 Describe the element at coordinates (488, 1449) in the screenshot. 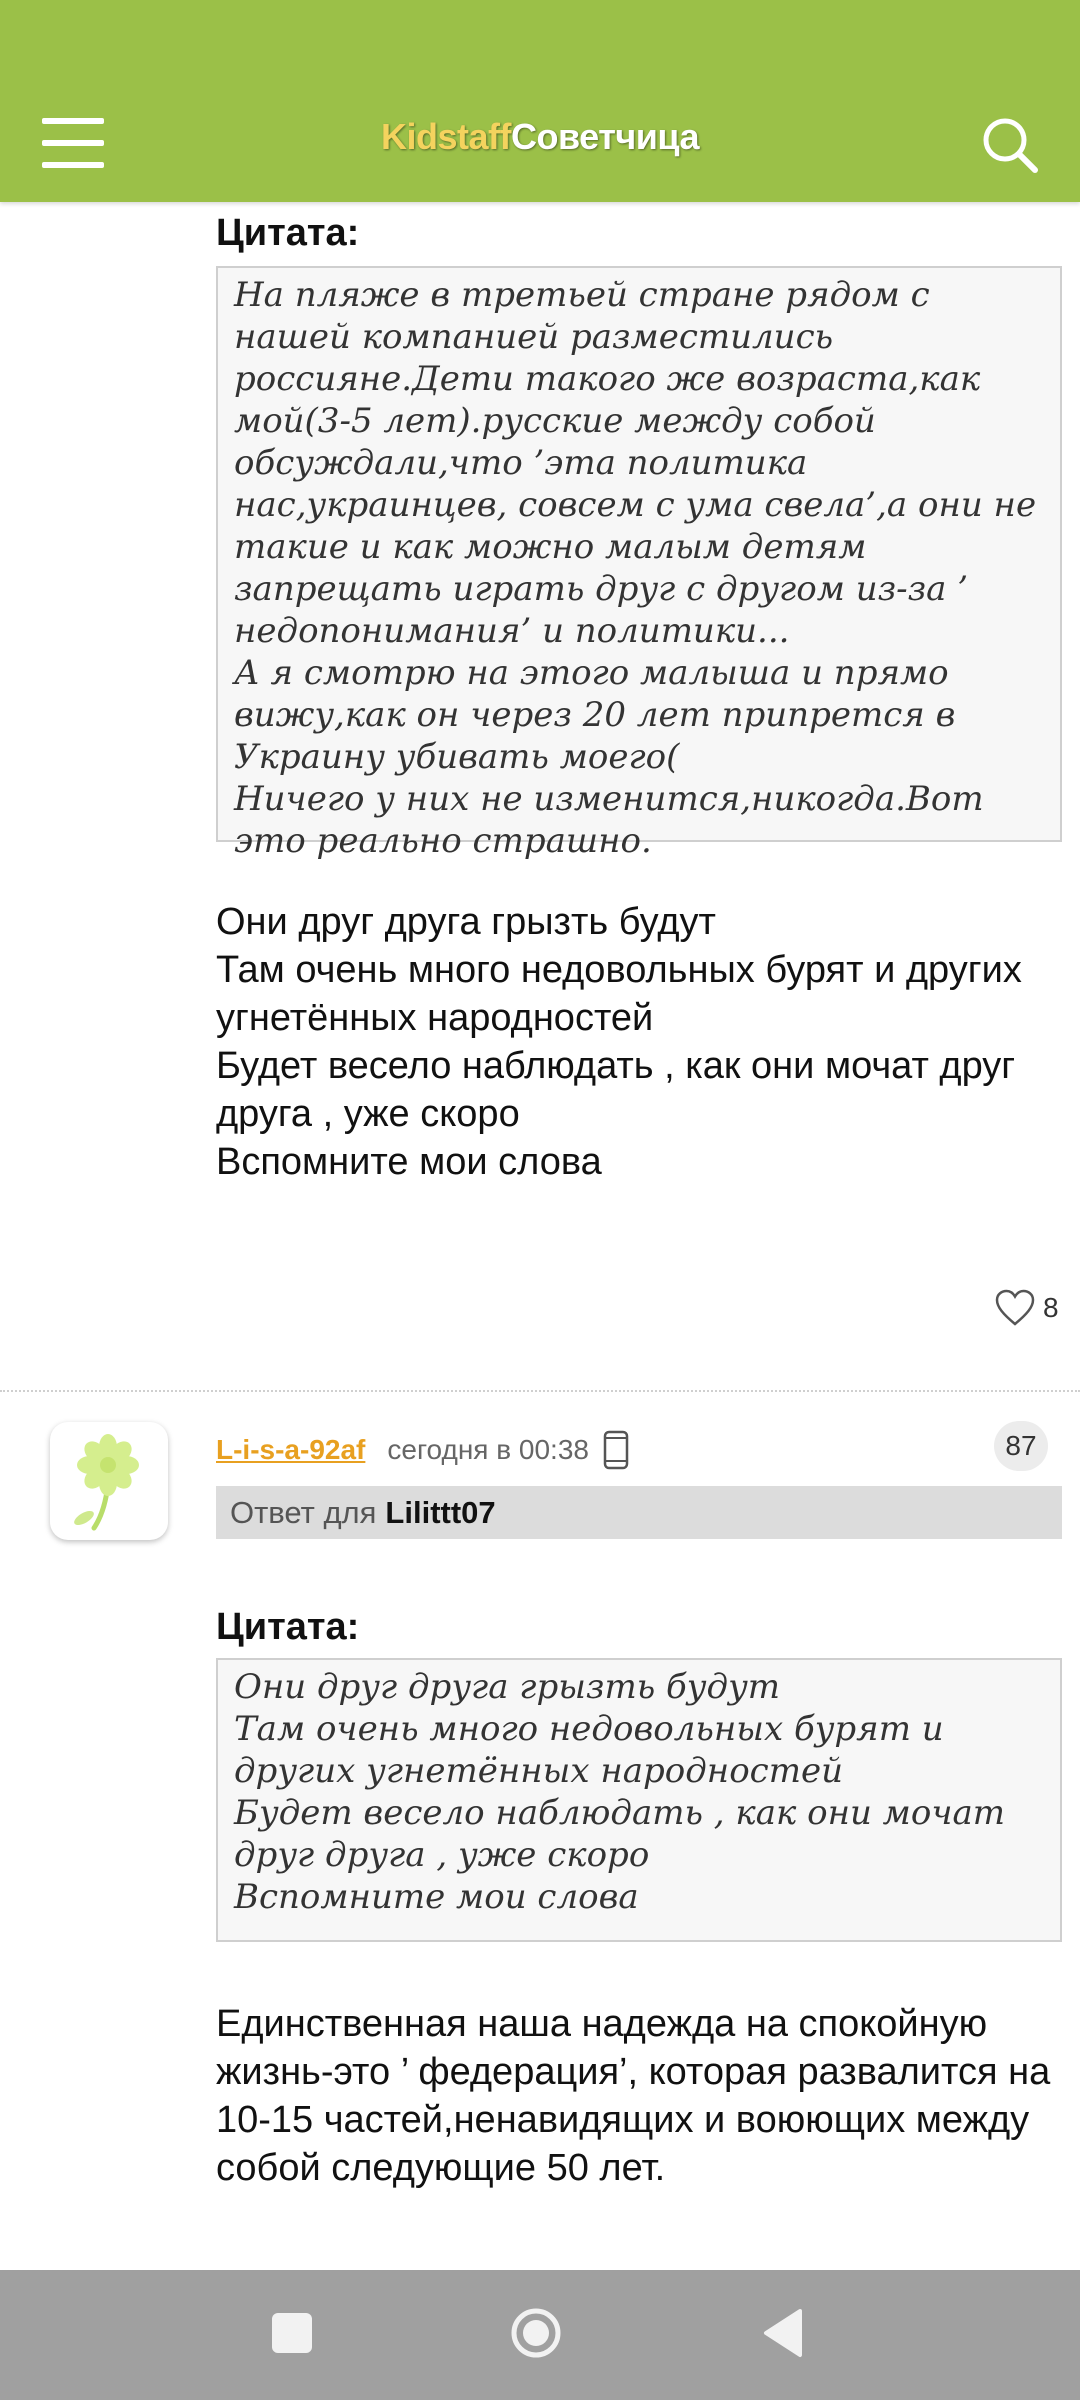

I see `timestamp: сегодня в 00:38` at that location.